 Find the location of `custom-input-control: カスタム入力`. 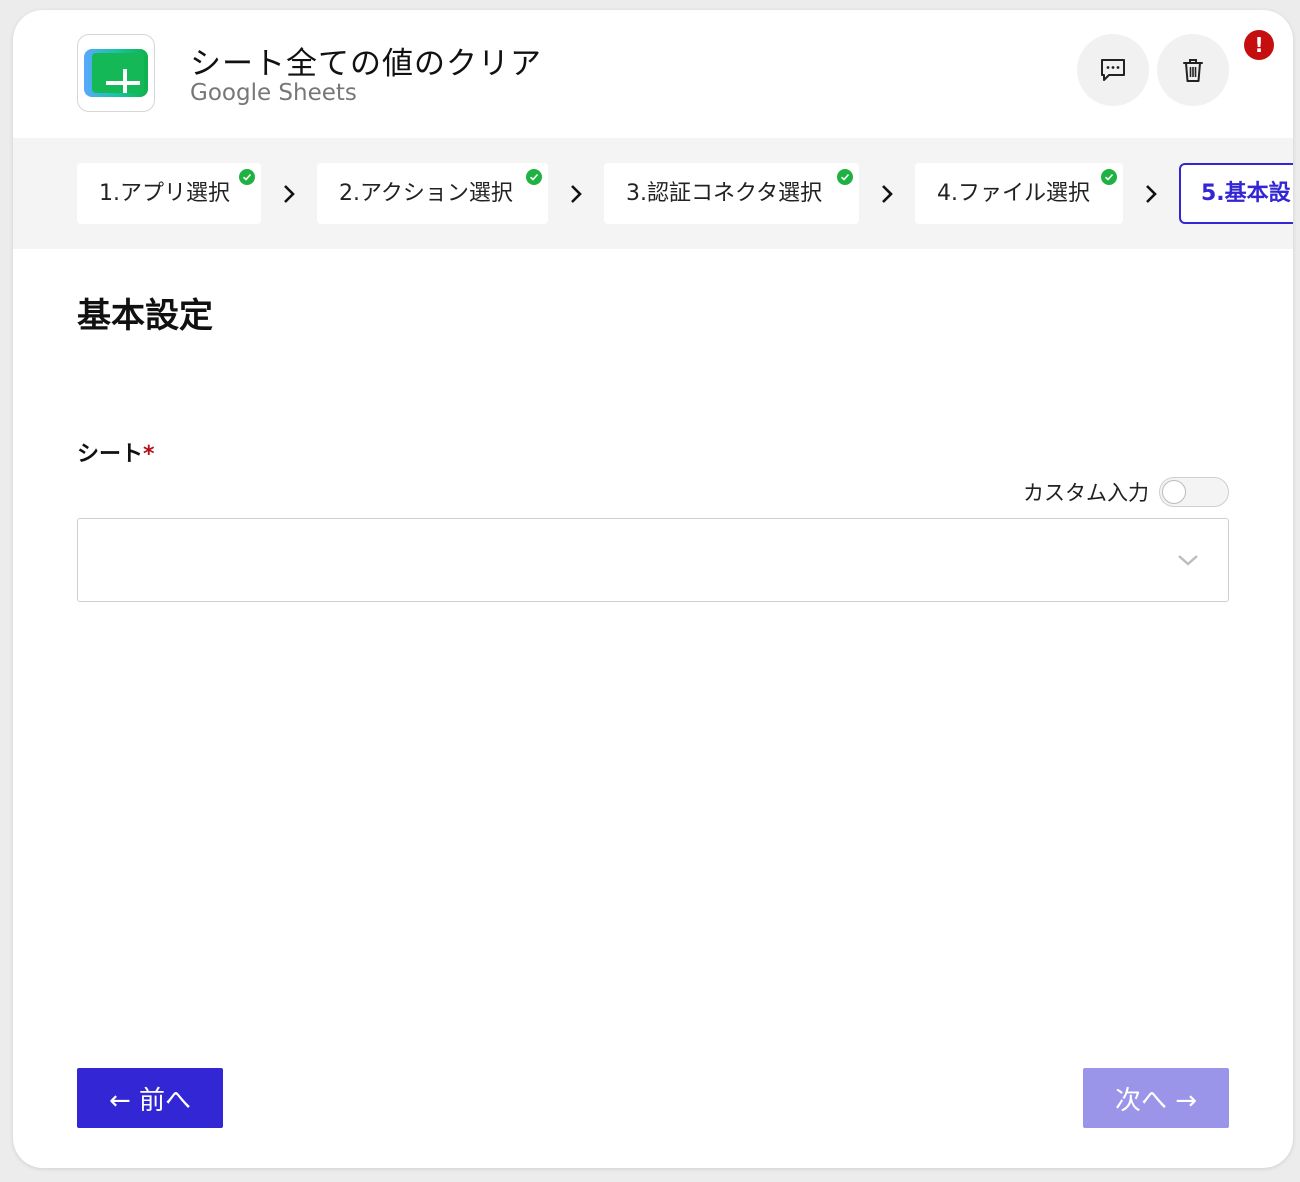

custom-input-control: カスタム入力 is located at coordinates (1126, 492).